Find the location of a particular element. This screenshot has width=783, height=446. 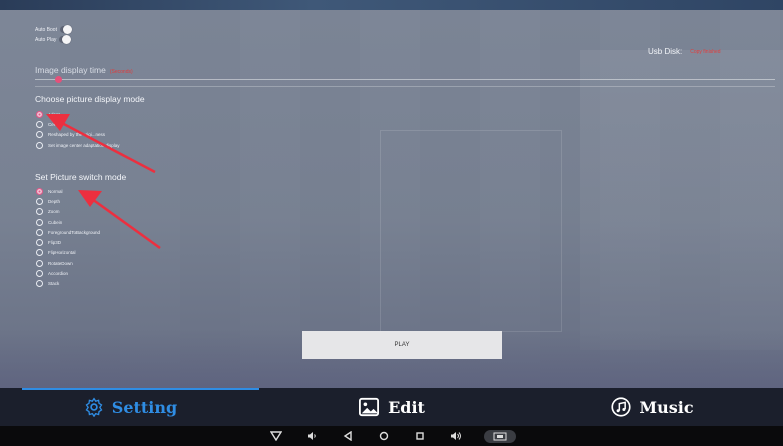

volume-down-icon is located at coordinates (312, 436).